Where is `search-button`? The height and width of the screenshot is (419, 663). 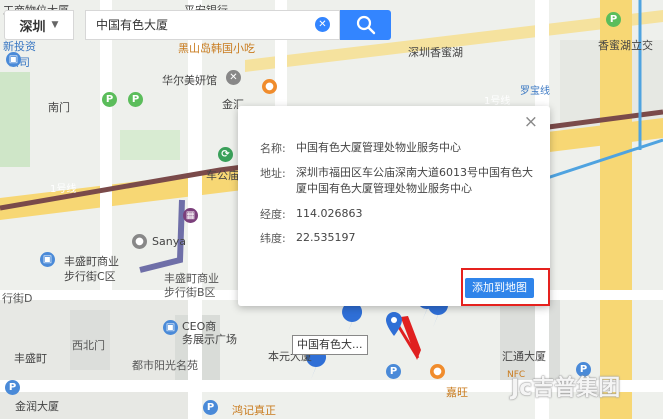
search-button is located at coordinates (365, 25).